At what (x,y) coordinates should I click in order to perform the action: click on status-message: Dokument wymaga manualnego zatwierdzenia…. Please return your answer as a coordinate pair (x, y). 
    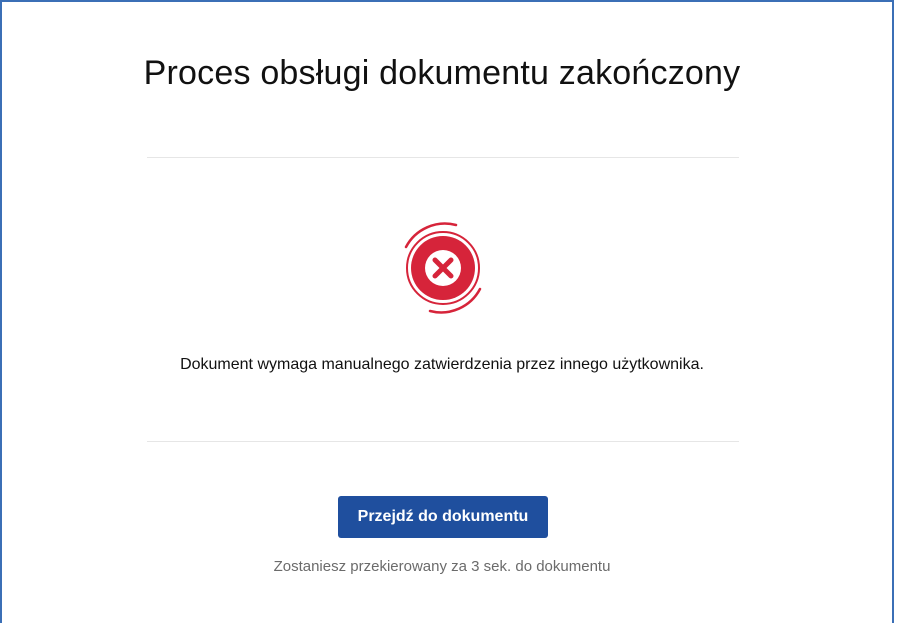
    Looking at the image, I should click on (442, 364).